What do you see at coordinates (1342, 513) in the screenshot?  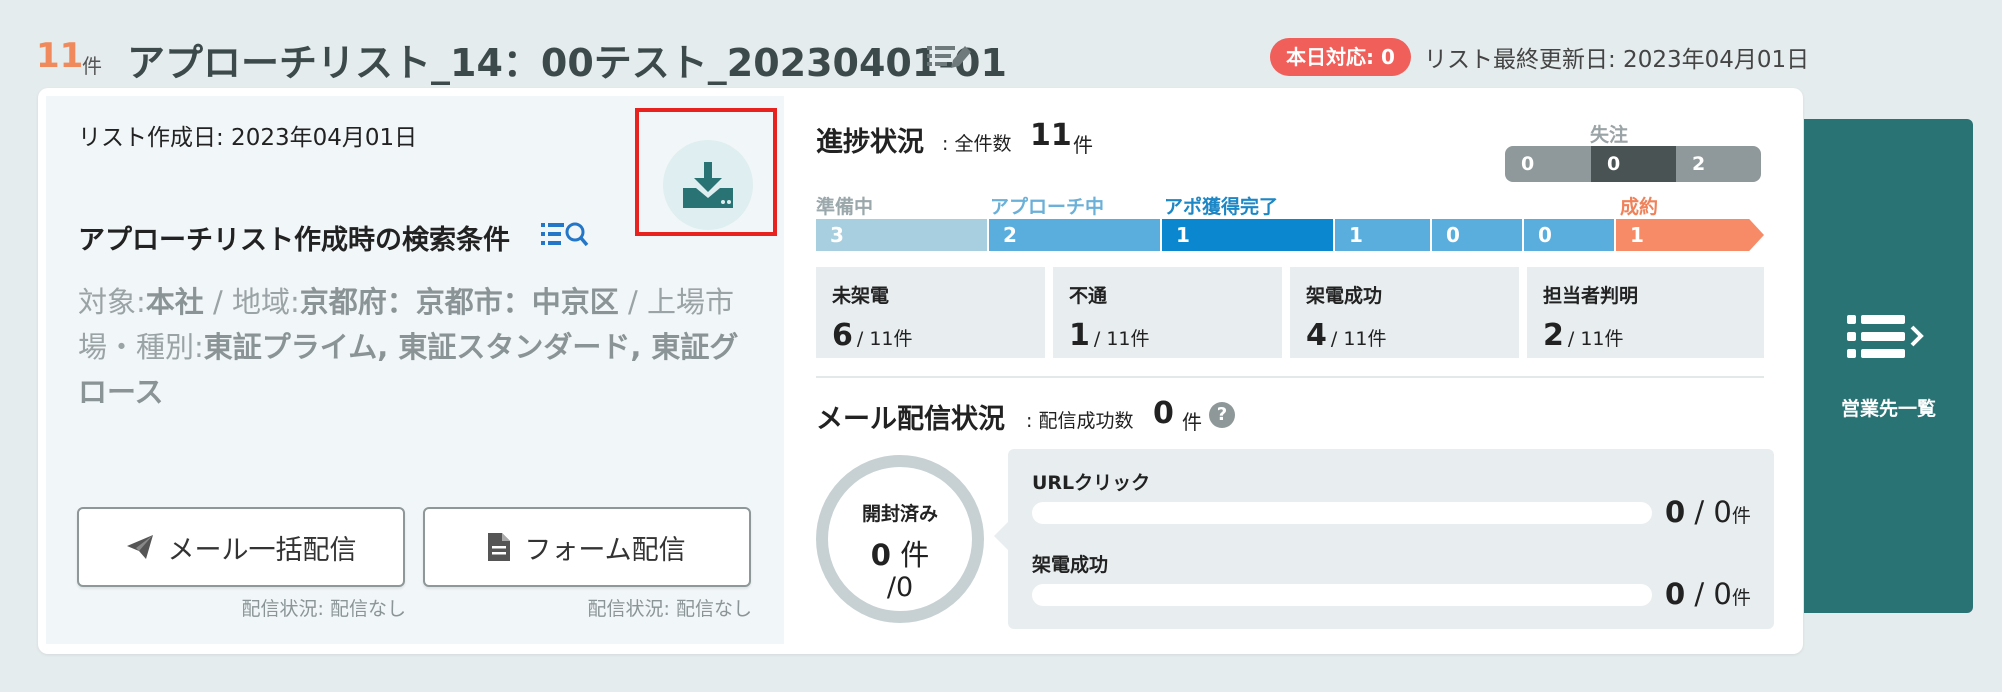 I see `url-click-bar` at bounding box center [1342, 513].